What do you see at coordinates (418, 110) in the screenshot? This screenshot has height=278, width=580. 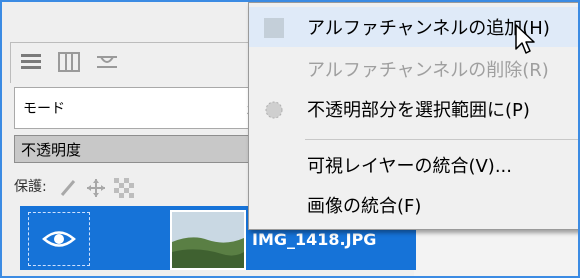 I see `menu-item-label: 不透明部分を選択範囲に(P)` at bounding box center [418, 110].